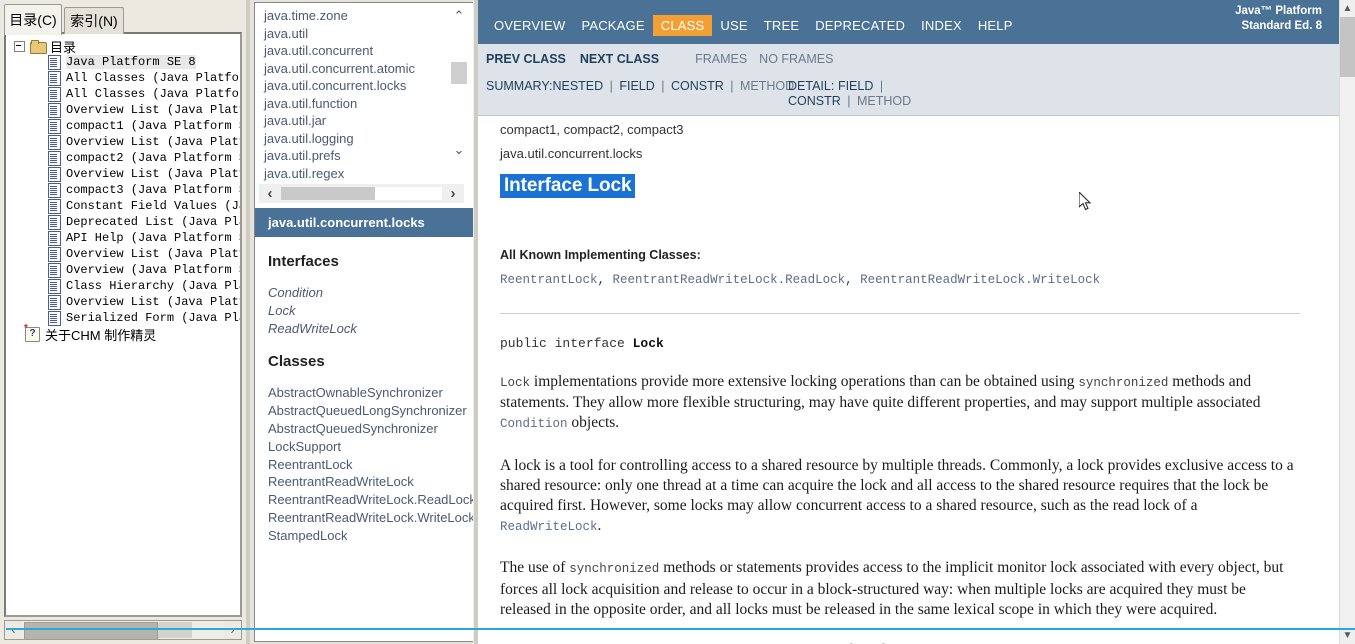 The height and width of the screenshot is (644, 1355). Describe the element at coordinates (882, 101) in the screenshot. I see `detail-link-method: METHOD` at that location.